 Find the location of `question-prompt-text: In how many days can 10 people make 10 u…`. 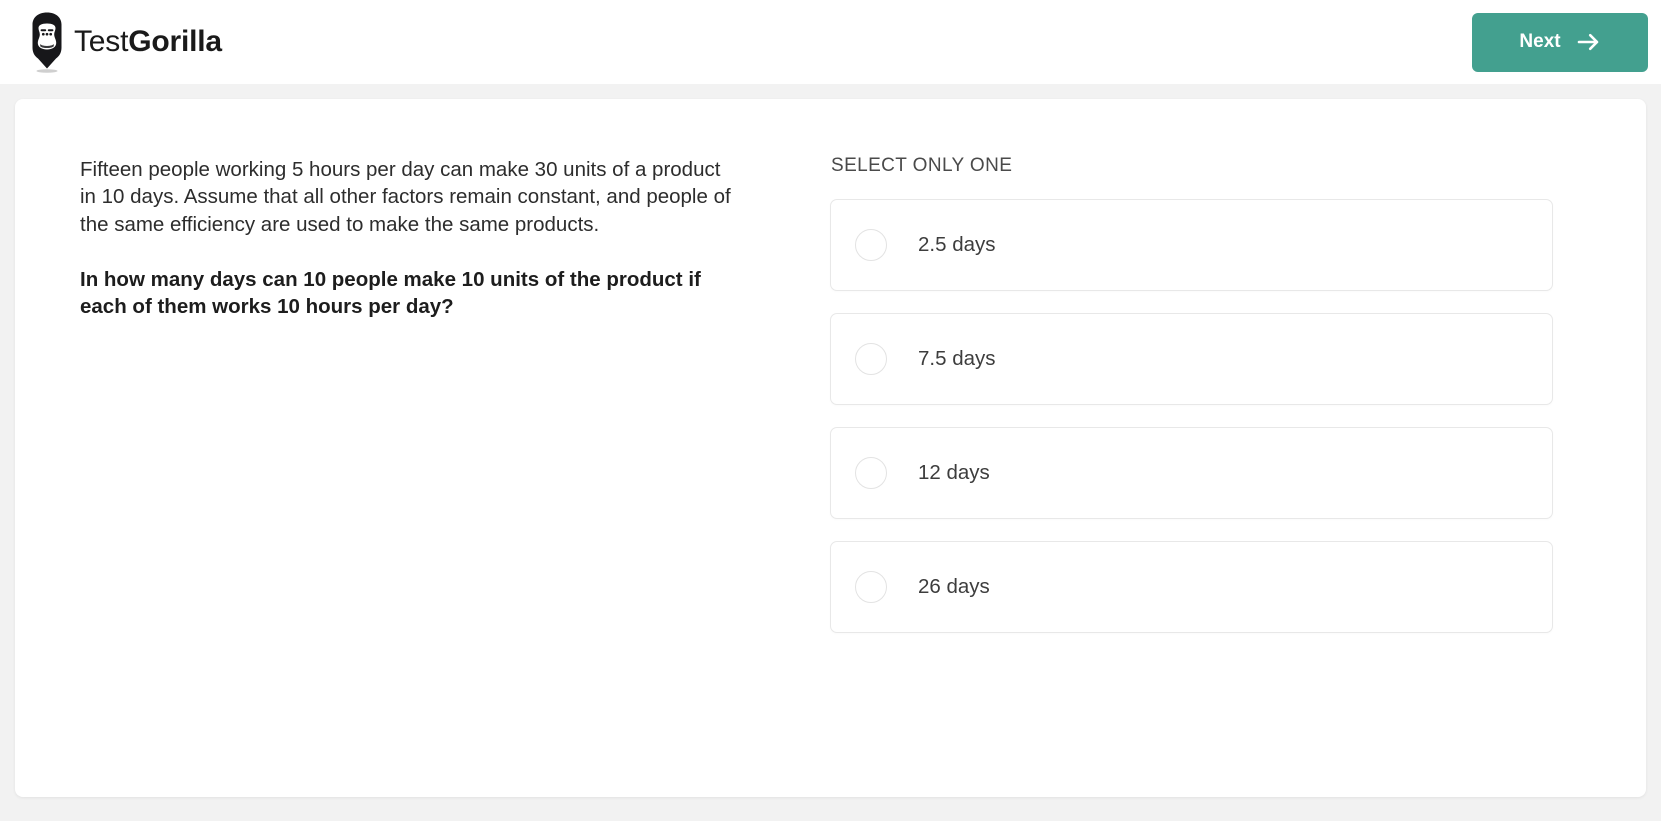

question-prompt-text: In how many days can 10 people make 10 u… is located at coordinates (390, 292).